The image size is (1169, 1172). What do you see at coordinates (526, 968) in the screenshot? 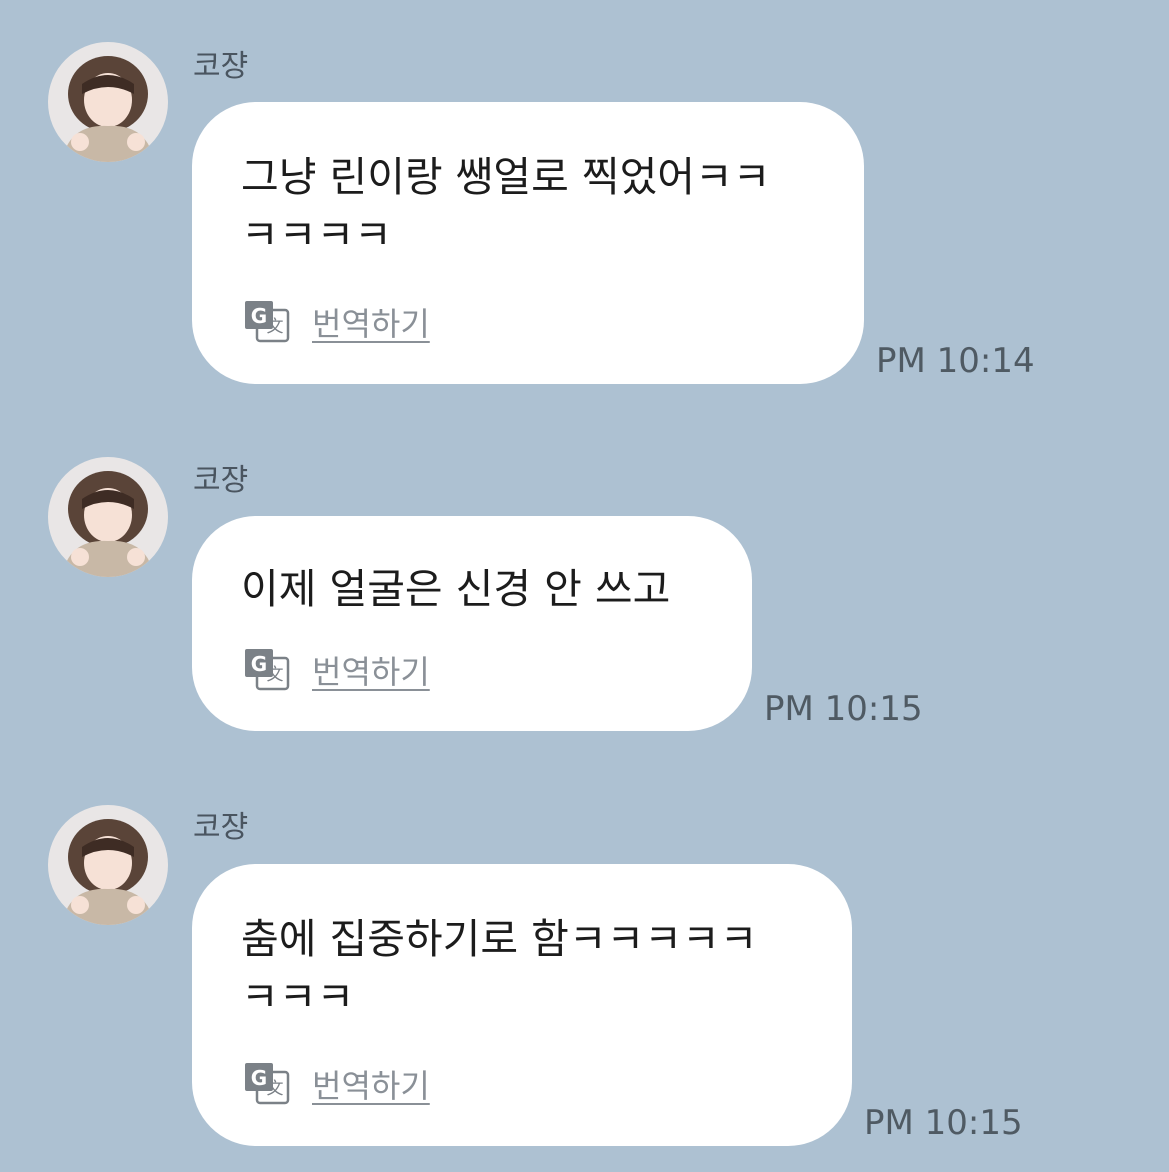
I see `message-text: 춤에 집중하기로 함ㅋㅋㅋㅋㅋ ㅋㅋㅋ` at bounding box center [526, 968].